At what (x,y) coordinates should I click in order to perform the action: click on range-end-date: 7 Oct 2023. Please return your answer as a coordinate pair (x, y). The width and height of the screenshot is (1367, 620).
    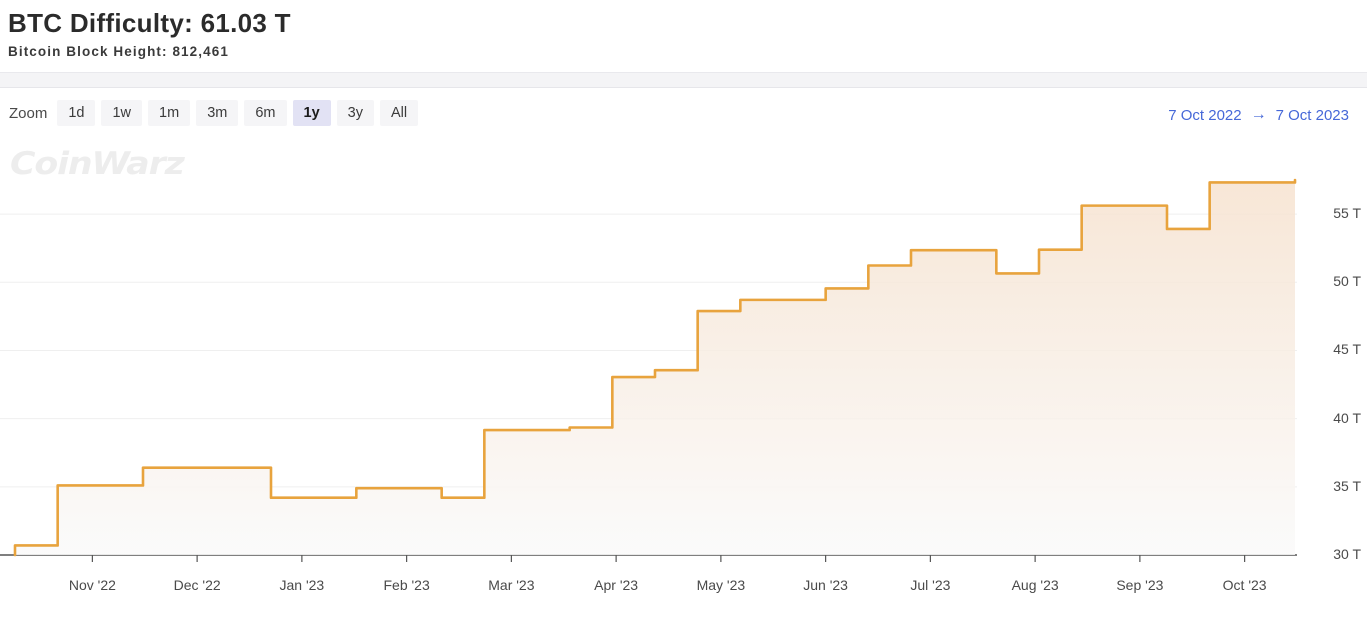
    Looking at the image, I should click on (1312, 115).